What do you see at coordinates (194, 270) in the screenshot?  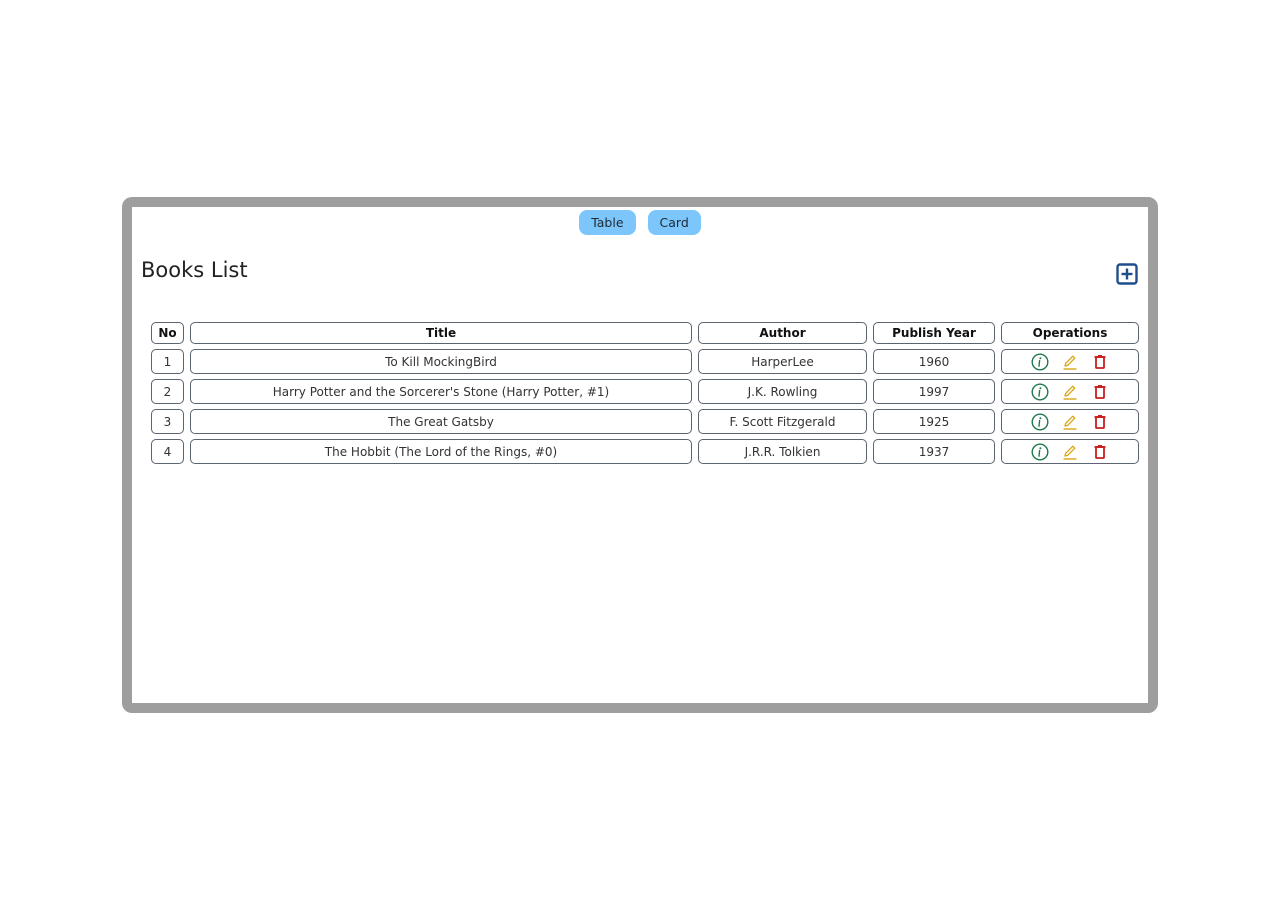 I see `page-title: Books List` at bounding box center [194, 270].